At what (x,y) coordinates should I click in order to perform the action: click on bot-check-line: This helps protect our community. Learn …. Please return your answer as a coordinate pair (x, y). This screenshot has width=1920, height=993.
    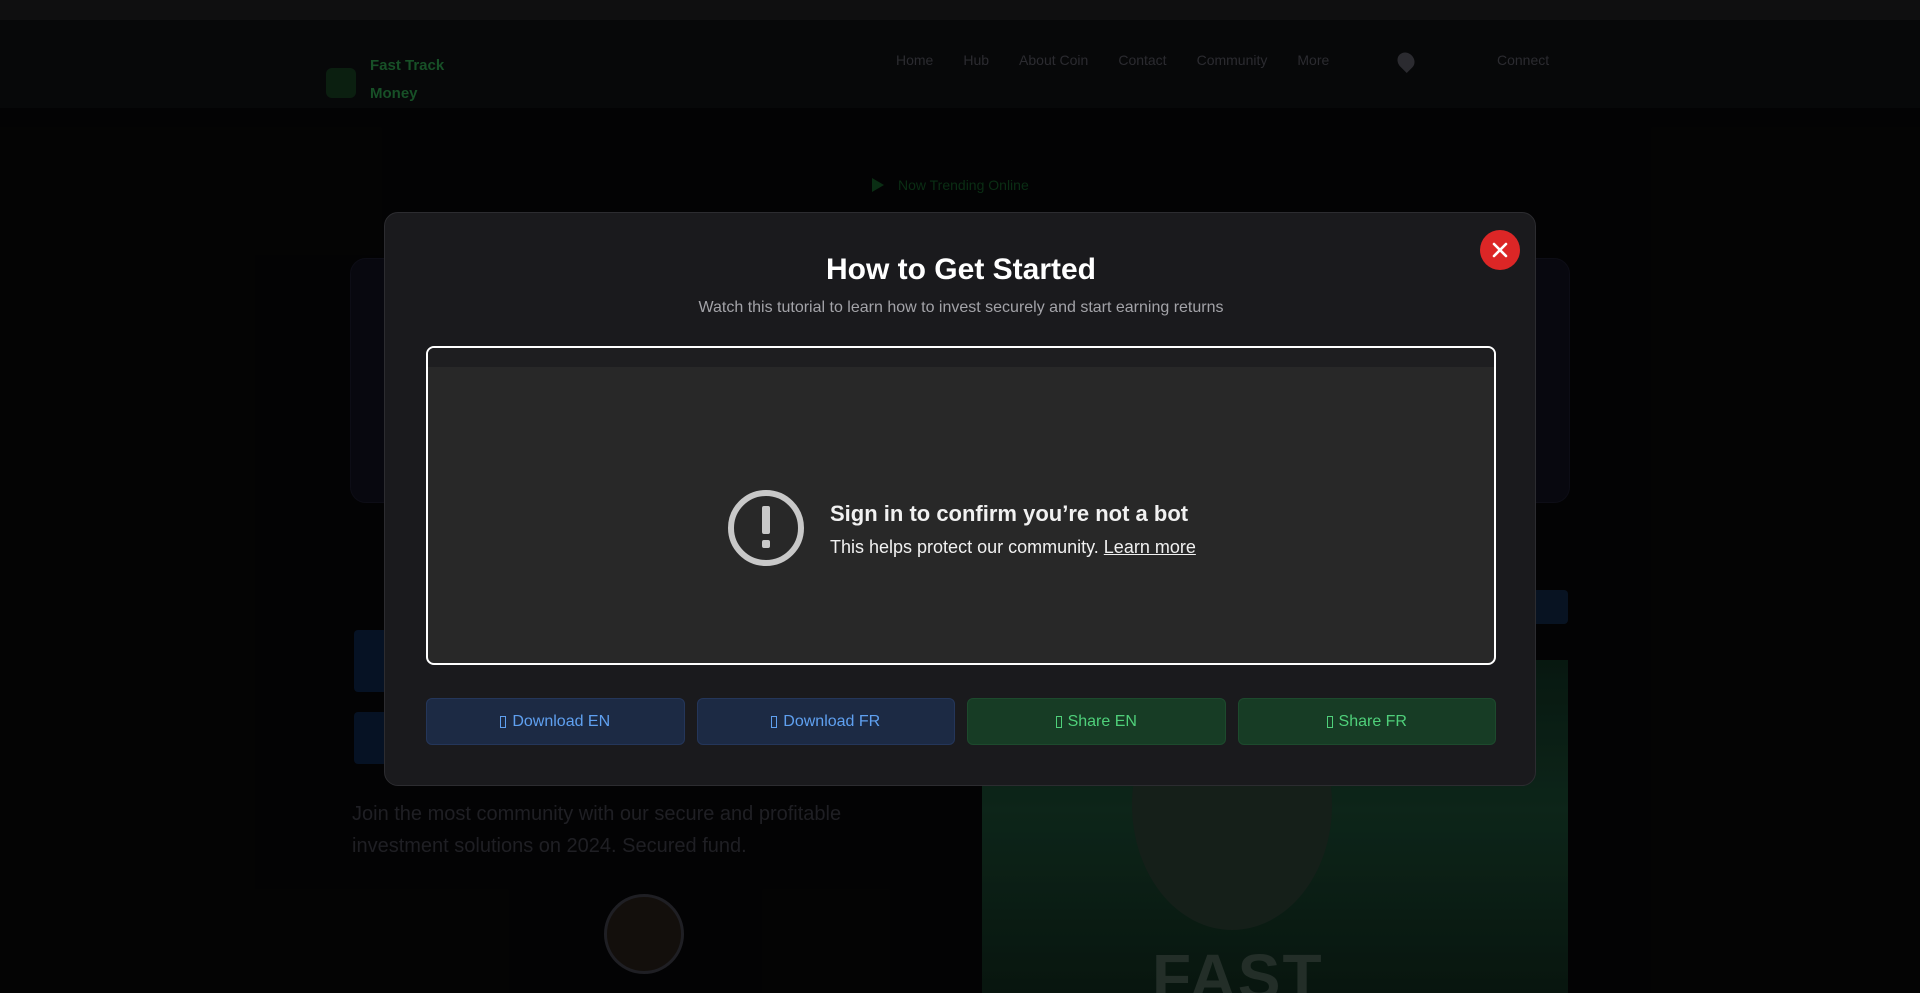
    Looking at the image, I should click on (1013, 547).